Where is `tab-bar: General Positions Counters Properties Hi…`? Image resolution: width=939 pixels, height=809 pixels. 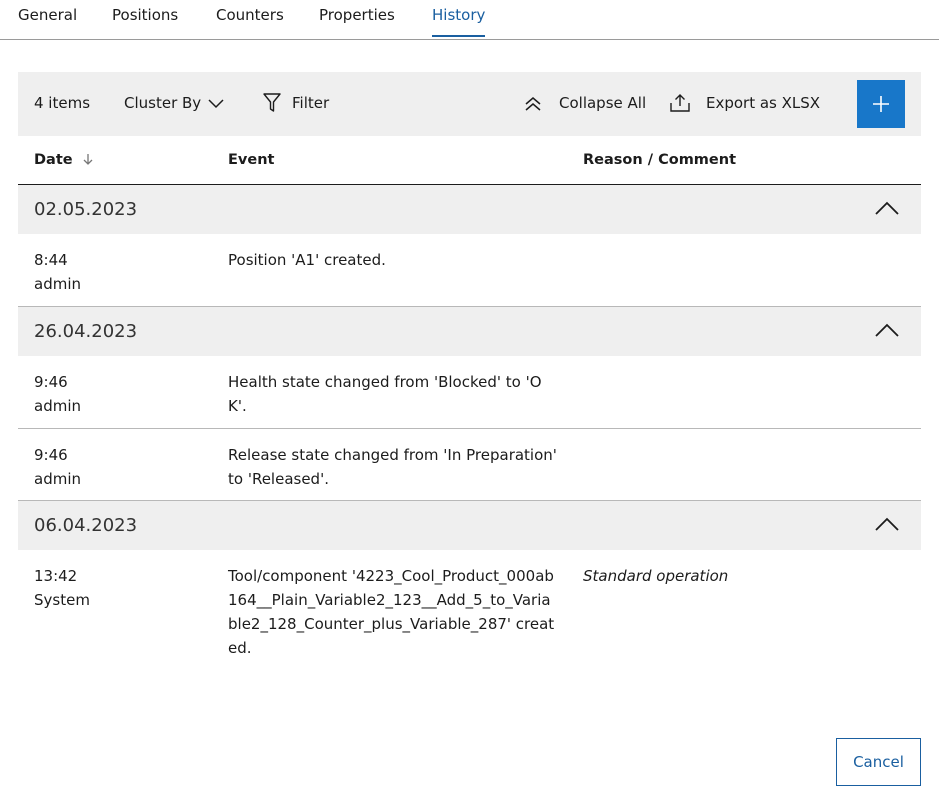
tab-bar: General Positions Counters Properties Hi… is located at coordinates (469, 20).